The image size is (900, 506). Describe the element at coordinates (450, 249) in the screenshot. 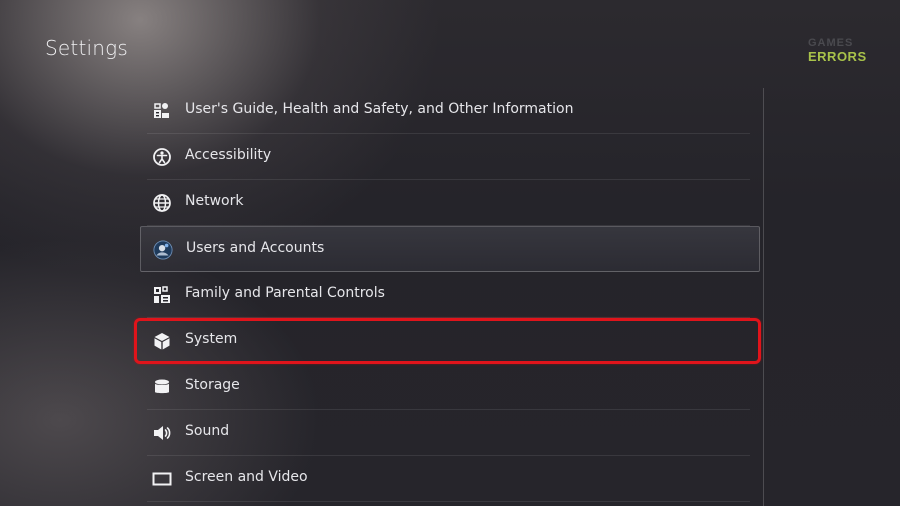

I see `menu-item-users-and-accounts: Users and Accounts` at that location.